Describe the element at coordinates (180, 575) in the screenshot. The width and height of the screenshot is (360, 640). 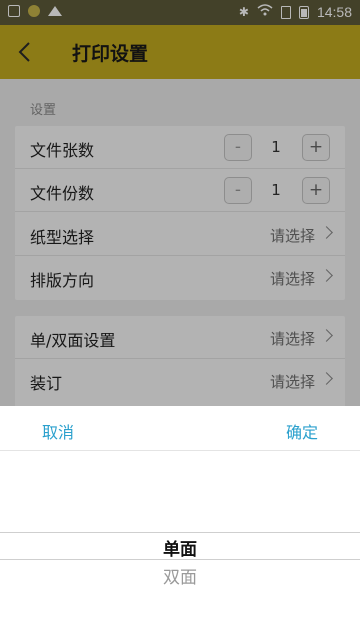
I see `picker-option: 双面` at that location.